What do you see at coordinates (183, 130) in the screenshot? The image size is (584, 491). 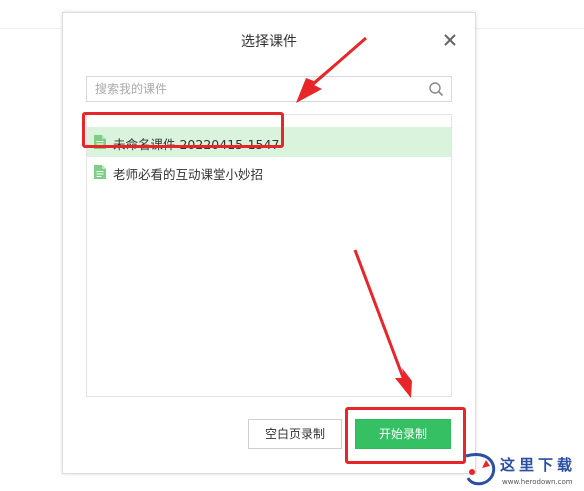 I see `highlight-box-file` at bounding box center [183, 130].